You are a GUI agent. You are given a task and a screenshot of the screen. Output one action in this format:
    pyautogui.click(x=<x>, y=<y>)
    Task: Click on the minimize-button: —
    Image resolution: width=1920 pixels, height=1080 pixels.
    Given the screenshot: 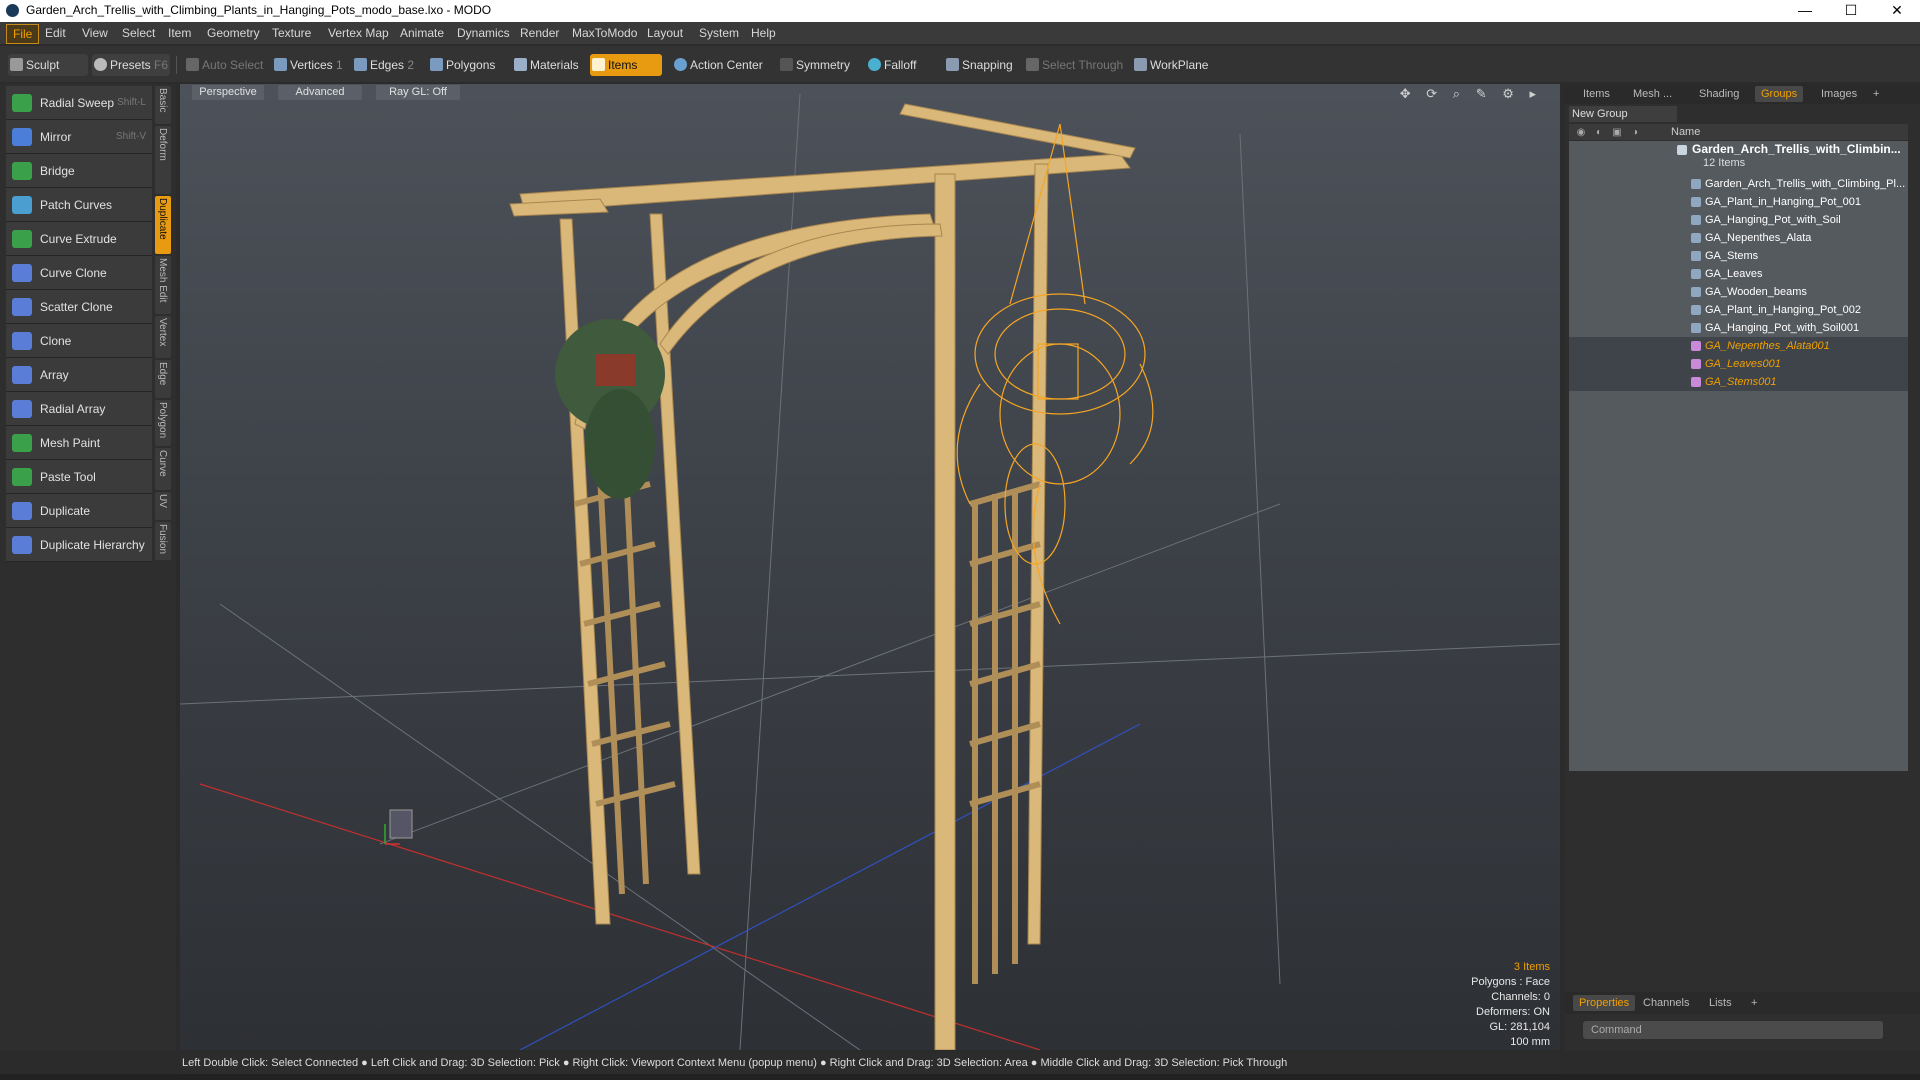 What is the action you would take?
    pyautogui.click(x=1805, y=11)
    